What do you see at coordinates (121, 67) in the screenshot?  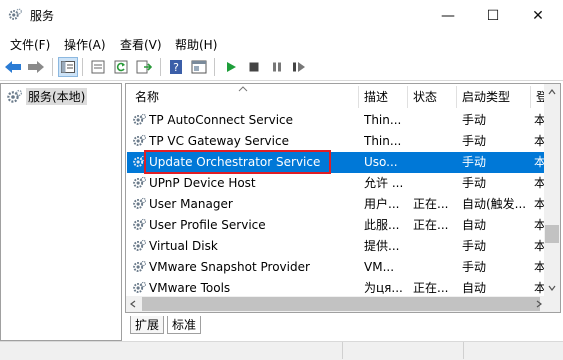 I see `refresh-icon` at bounding box center [121, 67].